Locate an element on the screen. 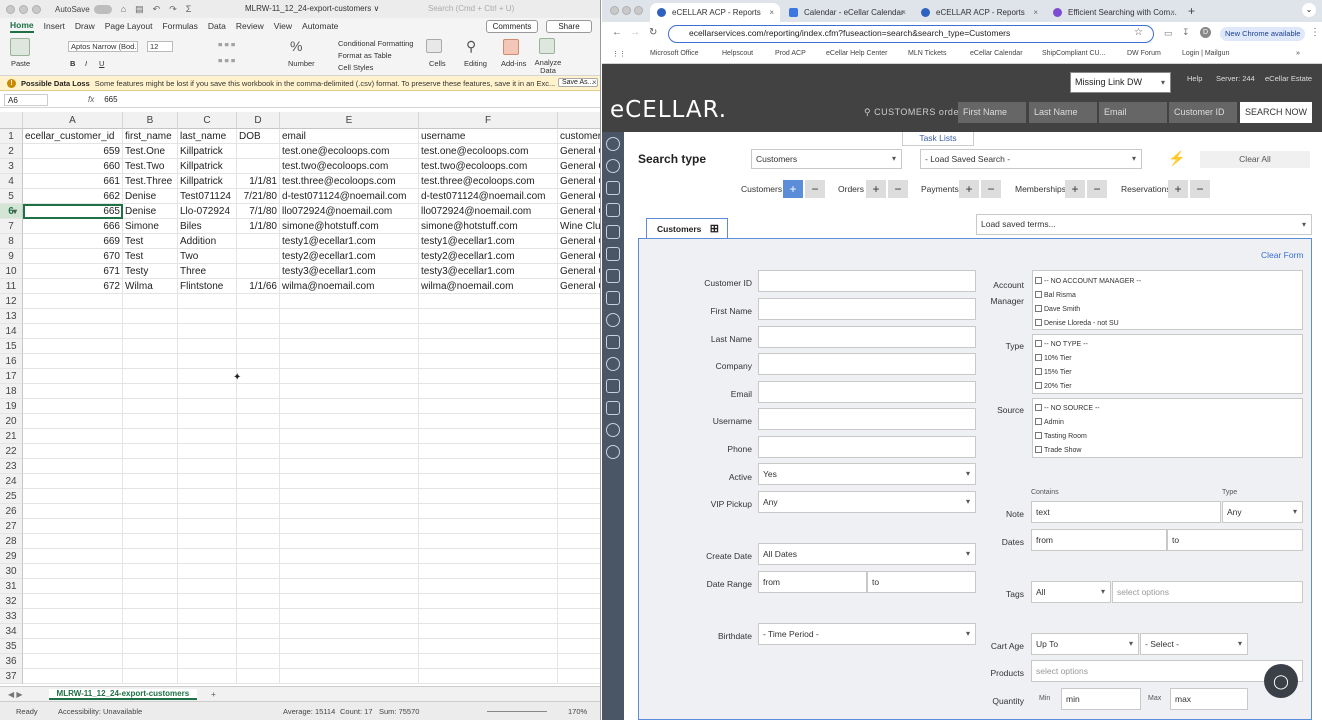 This screenshot has height=720, width=1322. row-header: 11 is located at coordinates (11, 286).